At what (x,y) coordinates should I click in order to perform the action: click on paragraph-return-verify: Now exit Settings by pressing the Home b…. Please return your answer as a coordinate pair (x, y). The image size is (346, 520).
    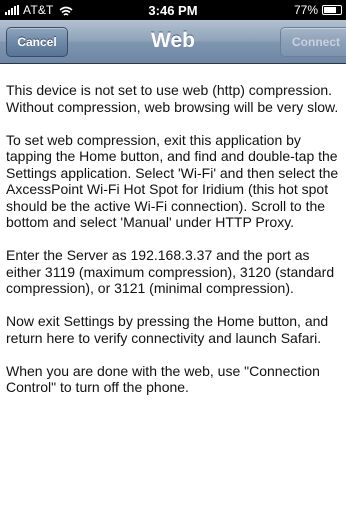
    Looking at the image, I should click on (167, 329).